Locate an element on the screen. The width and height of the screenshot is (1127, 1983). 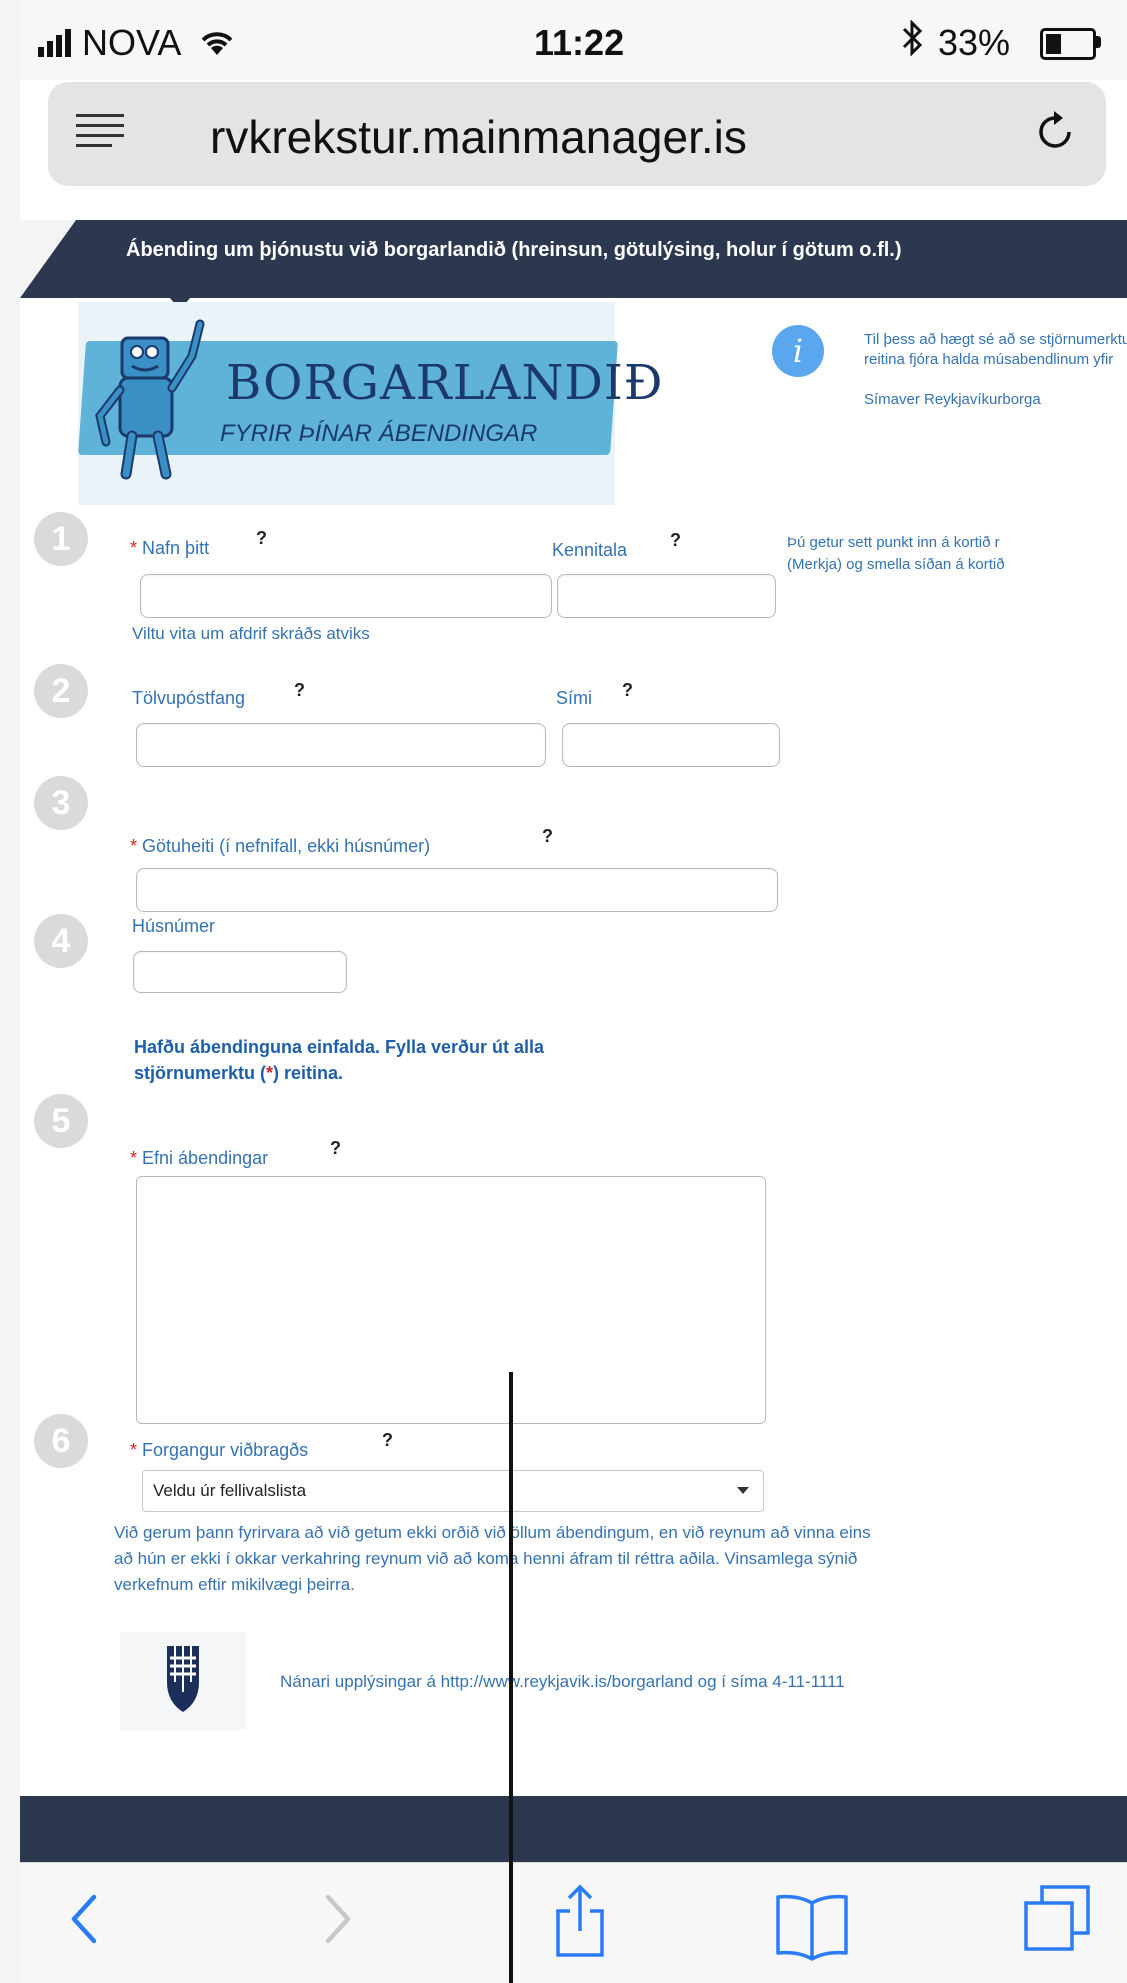
info-icon: i is located at coordinates (798, 351).